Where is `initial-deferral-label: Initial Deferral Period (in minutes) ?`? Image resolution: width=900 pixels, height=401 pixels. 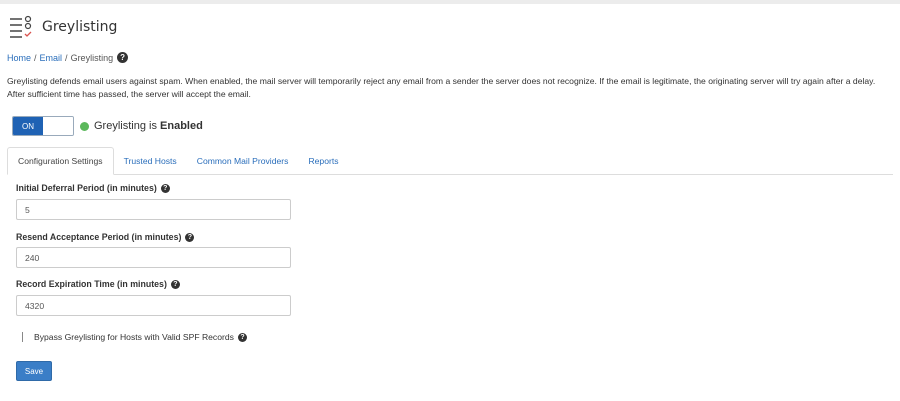 initial-deferral-label: Initial Deferral Period (in minutes) ? is located at coordinates (93, 188).